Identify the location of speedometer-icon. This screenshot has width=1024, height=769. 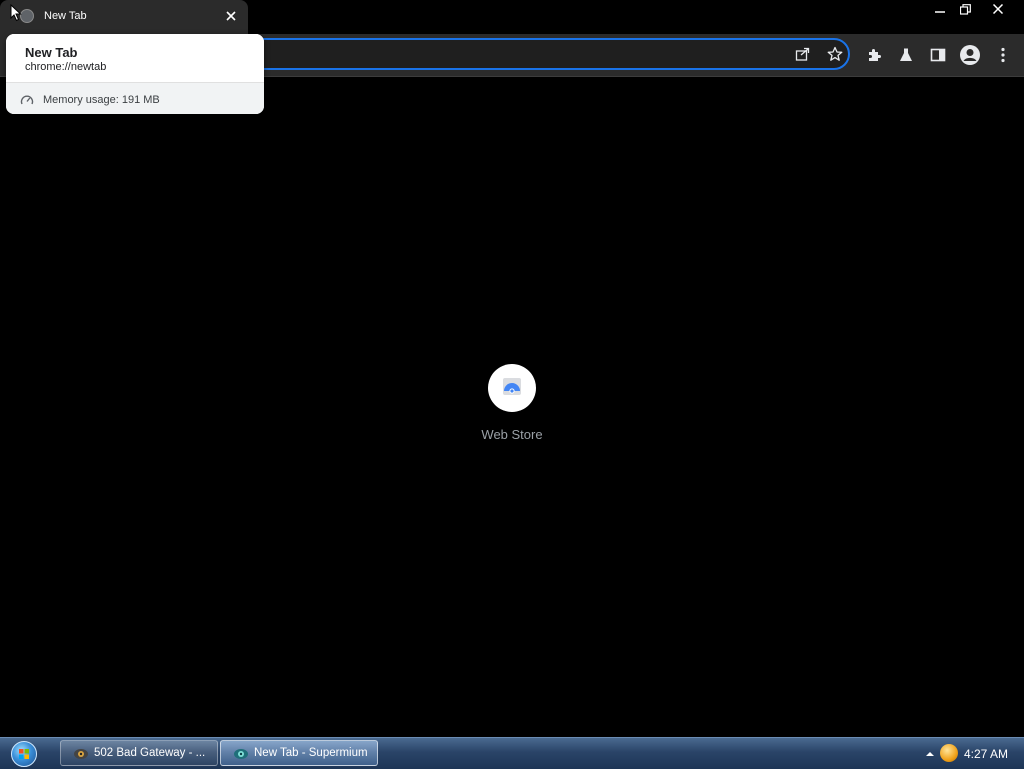
(27, 100).